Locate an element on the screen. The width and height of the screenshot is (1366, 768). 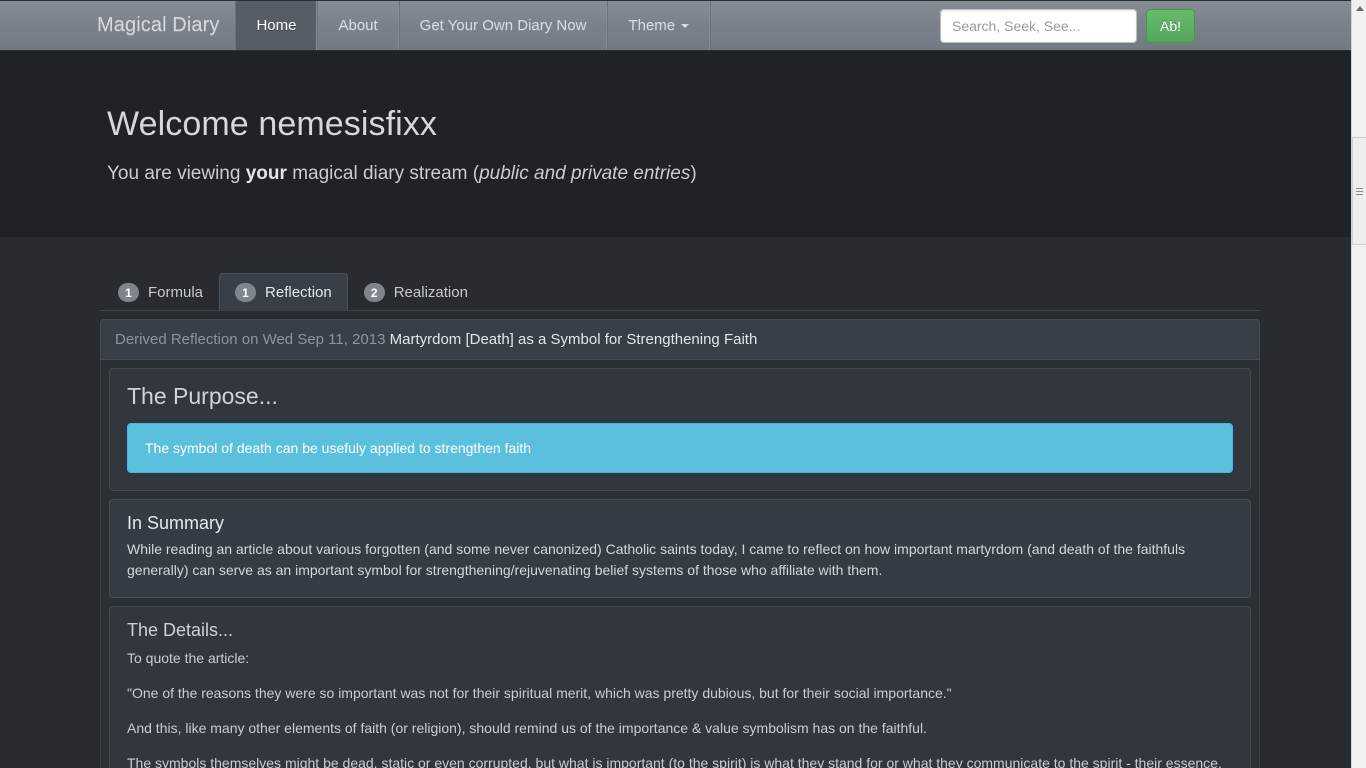
tab-formula: 1 Formula is located at coordinates (160, 292).